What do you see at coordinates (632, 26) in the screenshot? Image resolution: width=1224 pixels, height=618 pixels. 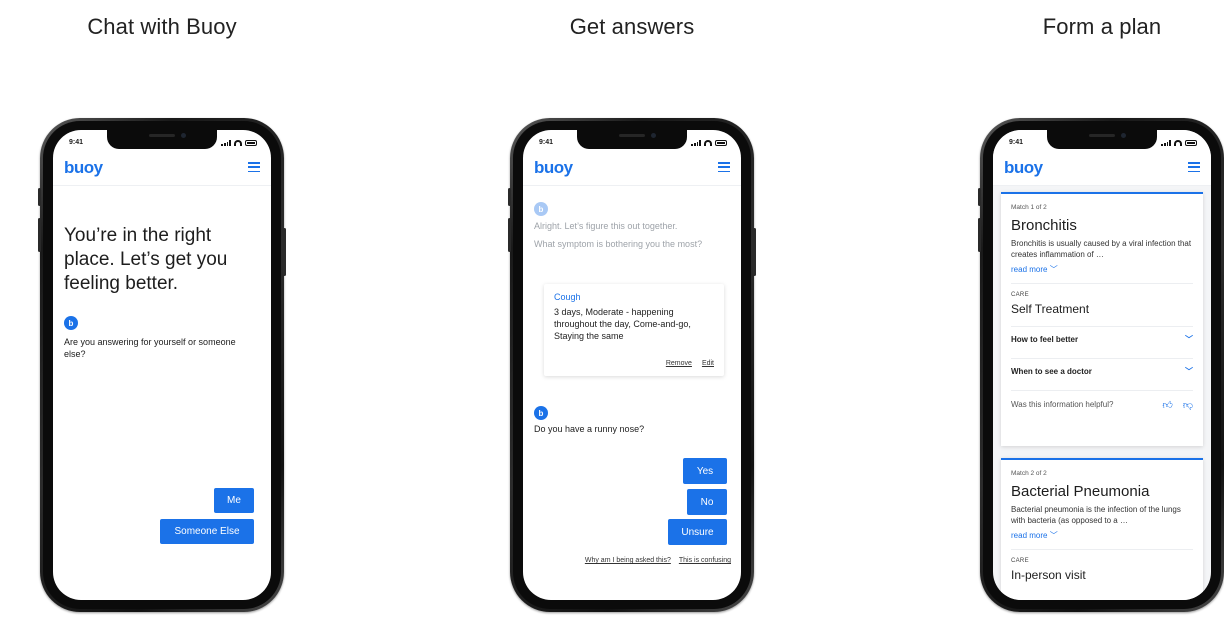 I see `column-title-answers: Get answers` at bounding box center [632, 26].